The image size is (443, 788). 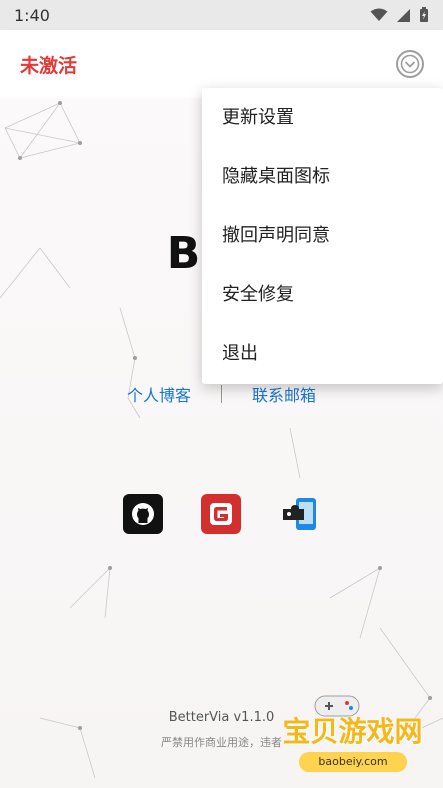 I want to click on signal-icon, so click(x=403, y=15).